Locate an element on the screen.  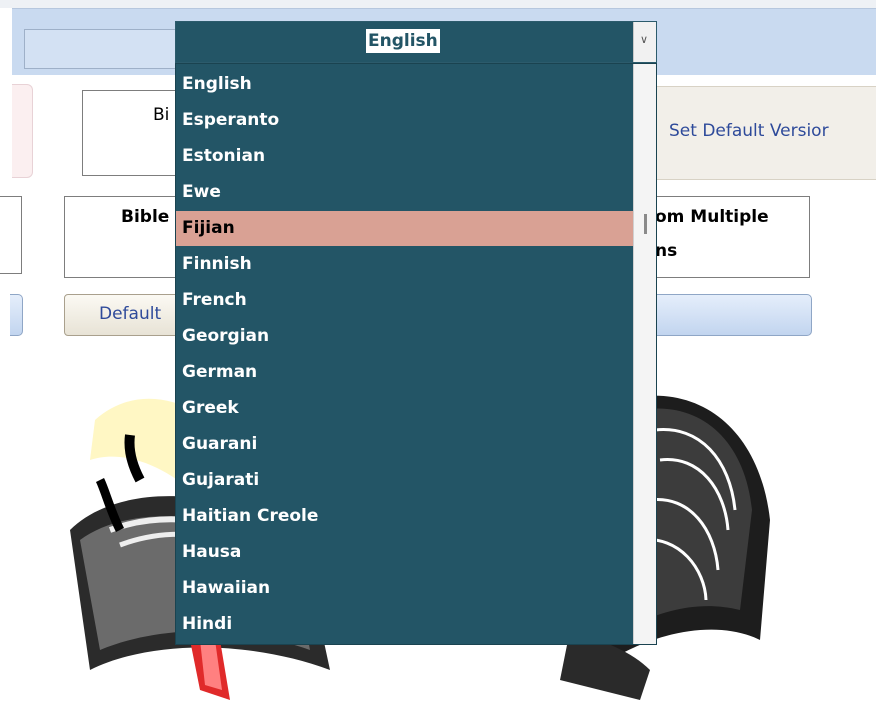
left-pink-panel is located at coordinates (22, 131).